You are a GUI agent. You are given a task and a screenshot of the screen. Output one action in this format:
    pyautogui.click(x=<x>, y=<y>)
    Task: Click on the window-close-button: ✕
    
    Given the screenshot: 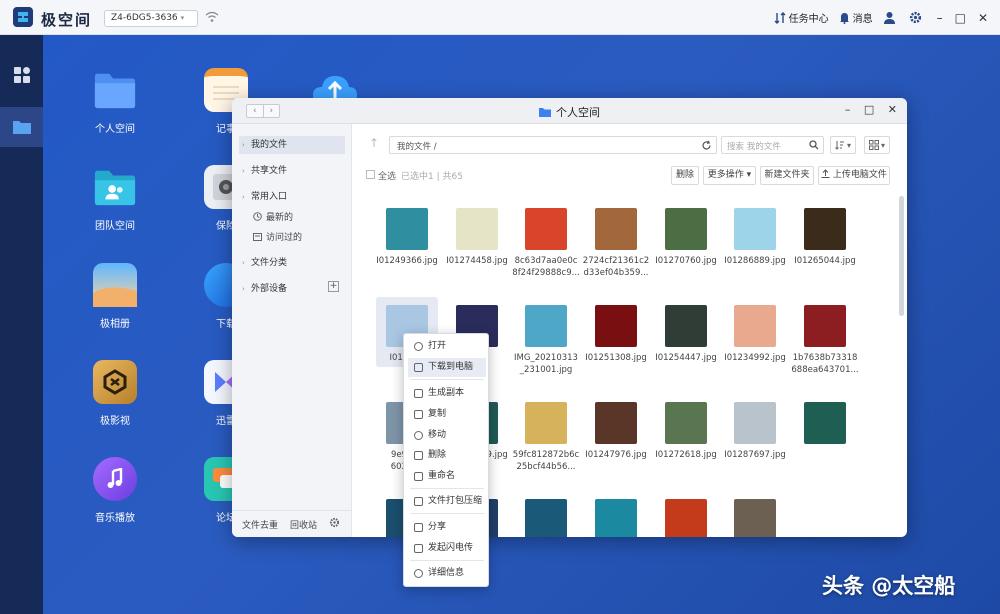 What is the action you would take?
    pyautogui.click(x=892, y=109)
    